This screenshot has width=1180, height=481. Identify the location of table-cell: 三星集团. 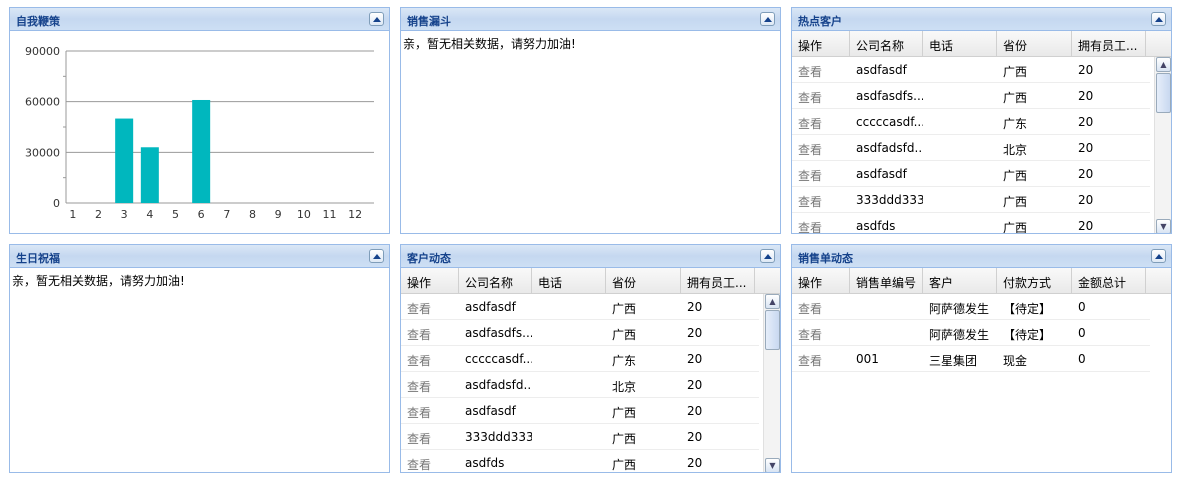
(953, 361).